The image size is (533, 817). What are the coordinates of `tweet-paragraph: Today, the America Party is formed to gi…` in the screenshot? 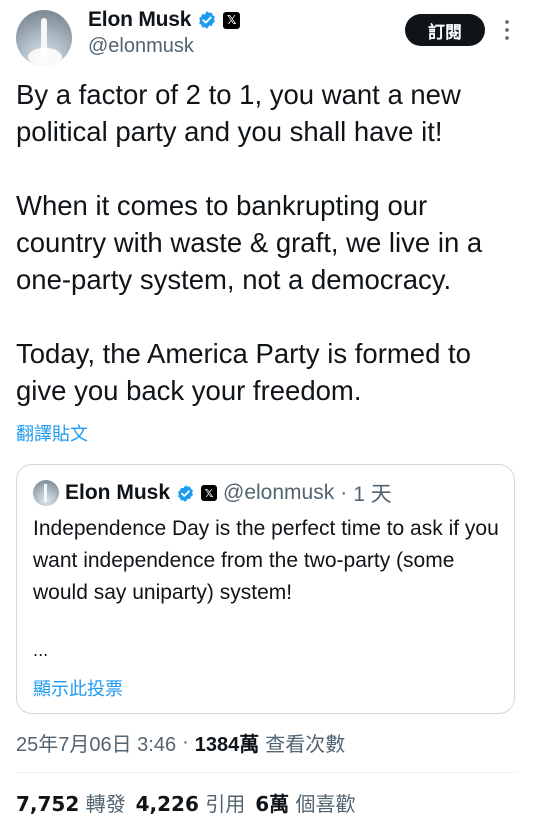 It's located at (243, 372).